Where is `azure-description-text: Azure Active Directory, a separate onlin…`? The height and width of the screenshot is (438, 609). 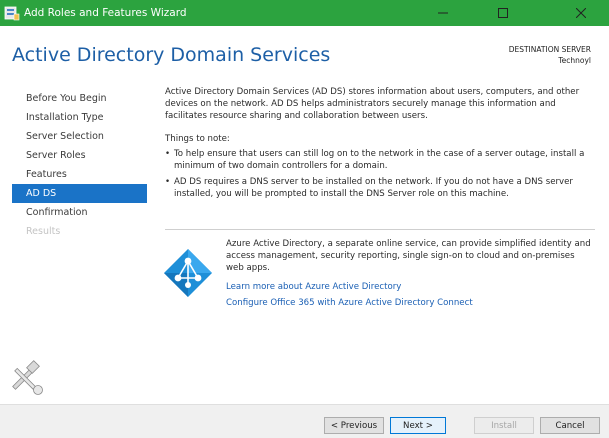 azure-description-text: Azure Active Directory, a separate onlin… is located at coordinates (408, 256).